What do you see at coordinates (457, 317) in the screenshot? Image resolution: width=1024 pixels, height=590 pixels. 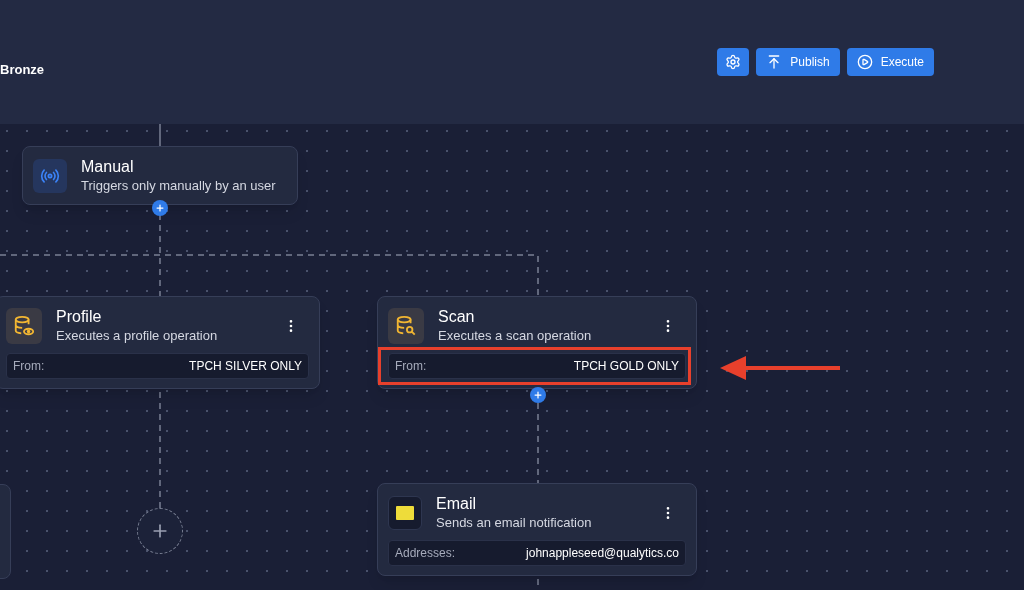 I see `node-title: Scan` at bounding box center [457, 317].